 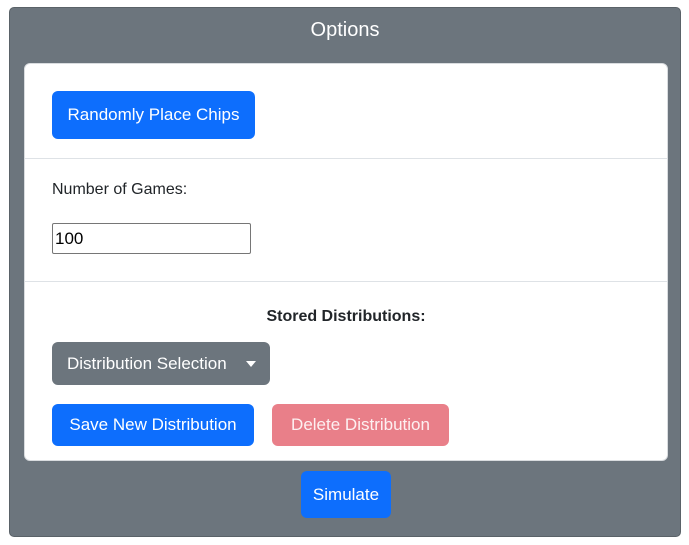 I want to click on panel-title: Options, so click(x=345, y=30).